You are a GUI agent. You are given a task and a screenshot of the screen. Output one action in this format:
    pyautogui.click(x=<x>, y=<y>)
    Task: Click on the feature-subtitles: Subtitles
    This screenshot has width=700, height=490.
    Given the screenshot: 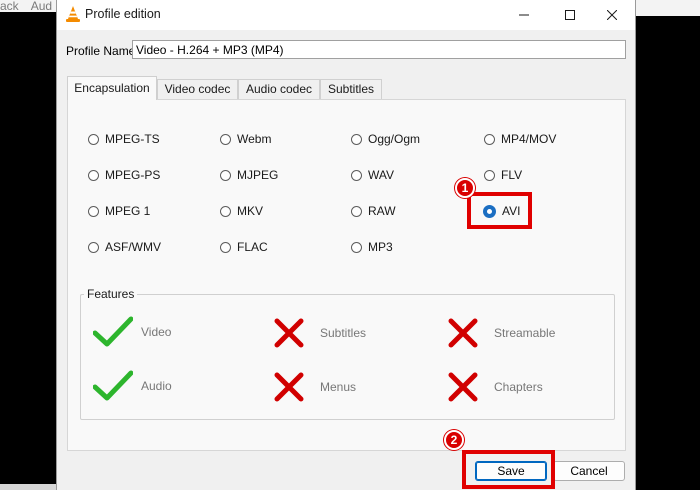 What is the action you would take?
    pyautogui.click(x=320, y=333)
    